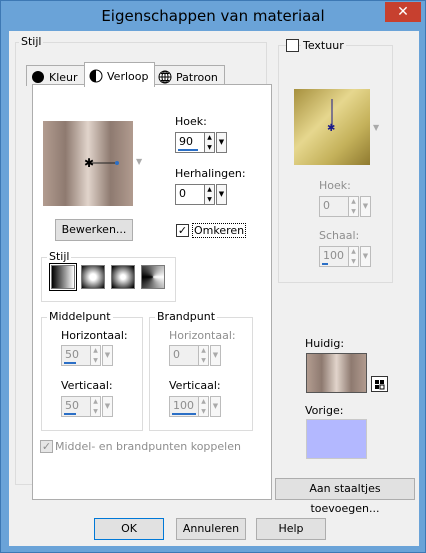 This screenshot has width=426, height=553. What do you see at coordinates (403, 12) in the screenshot?
I see `close-button: ✕` at bounding box center [403, 12].